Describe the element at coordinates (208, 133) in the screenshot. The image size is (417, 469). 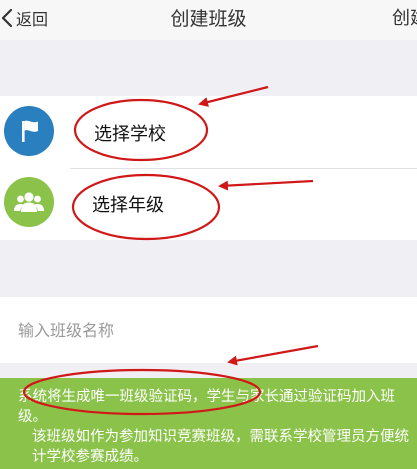
I see `select-school-row: 选择学校` at that location.